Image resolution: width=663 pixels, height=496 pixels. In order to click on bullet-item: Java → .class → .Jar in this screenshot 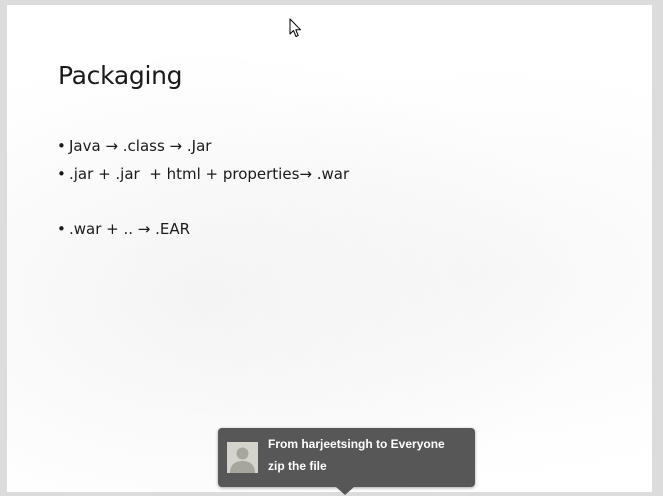, I will do `click(203, 149)`.